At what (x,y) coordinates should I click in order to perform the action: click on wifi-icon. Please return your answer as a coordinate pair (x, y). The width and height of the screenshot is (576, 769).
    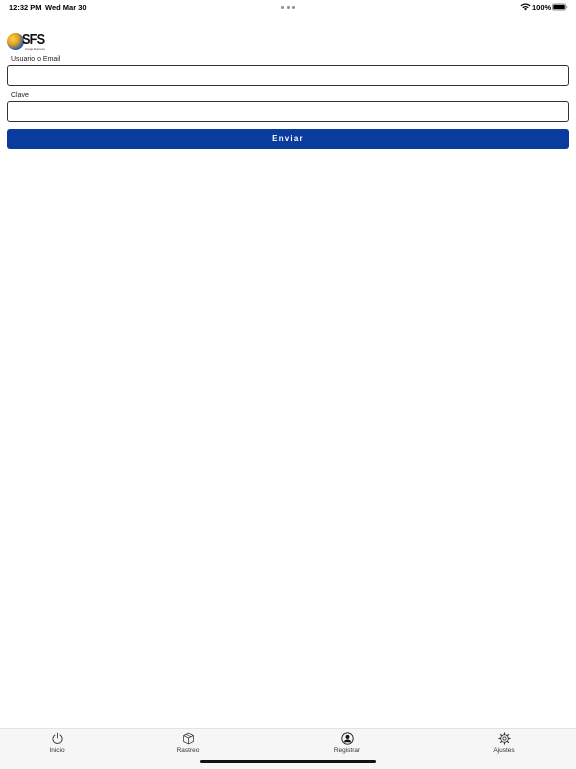
    Looking at the image, I should click on (525, 7).